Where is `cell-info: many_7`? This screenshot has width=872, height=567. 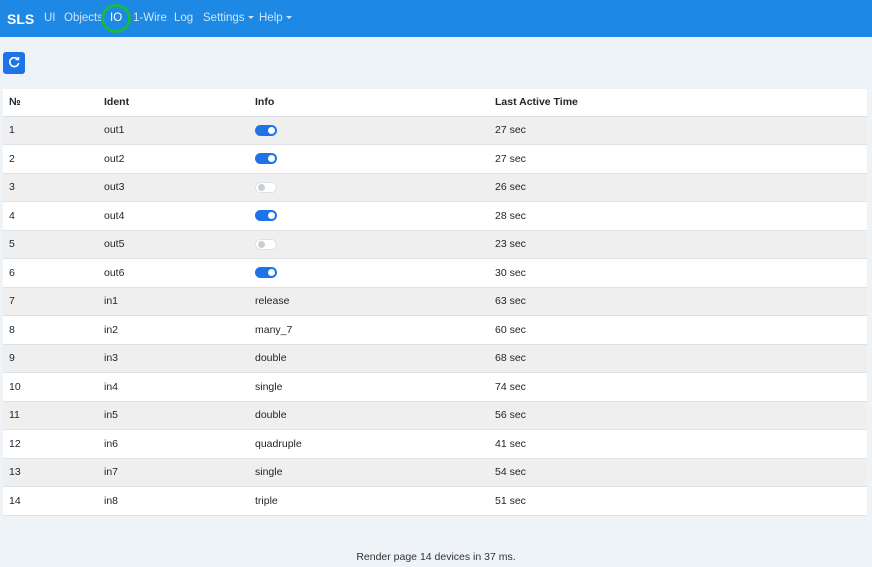
cell-info: many_7 is located at coordinates (369, 330).